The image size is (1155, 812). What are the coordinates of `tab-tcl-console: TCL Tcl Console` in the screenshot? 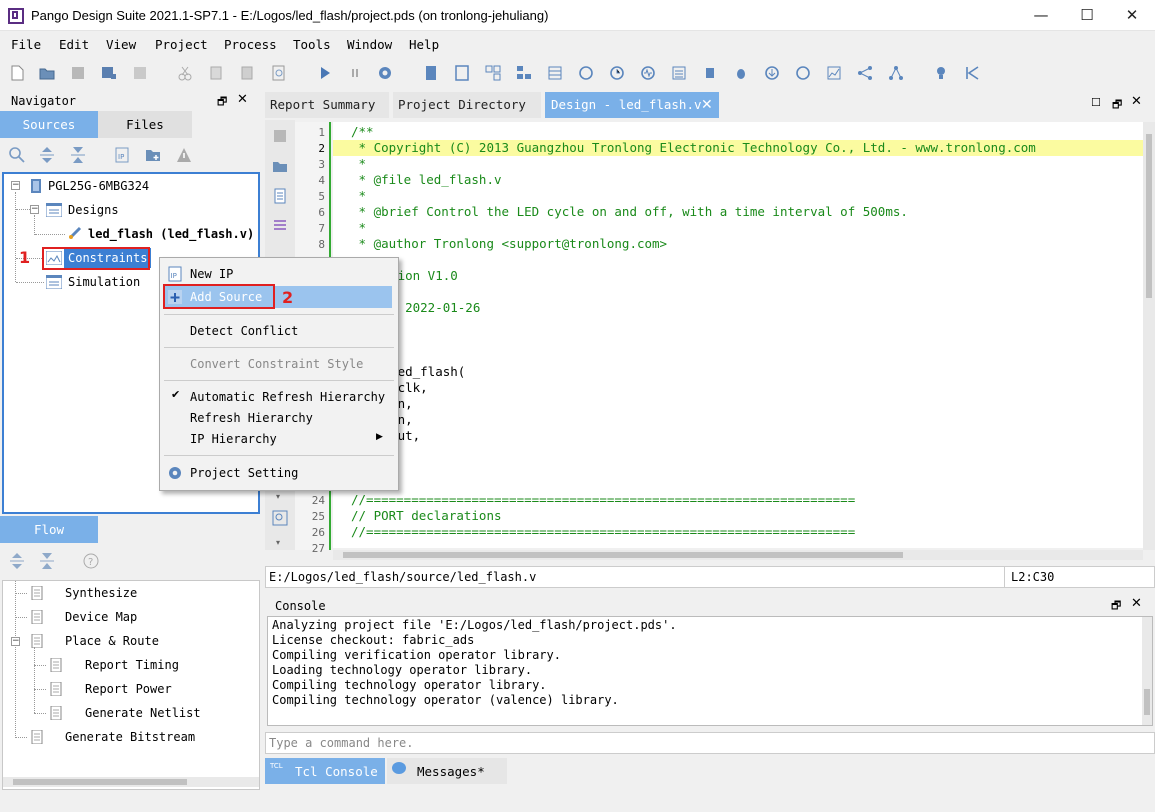 It's located at (325, 771).